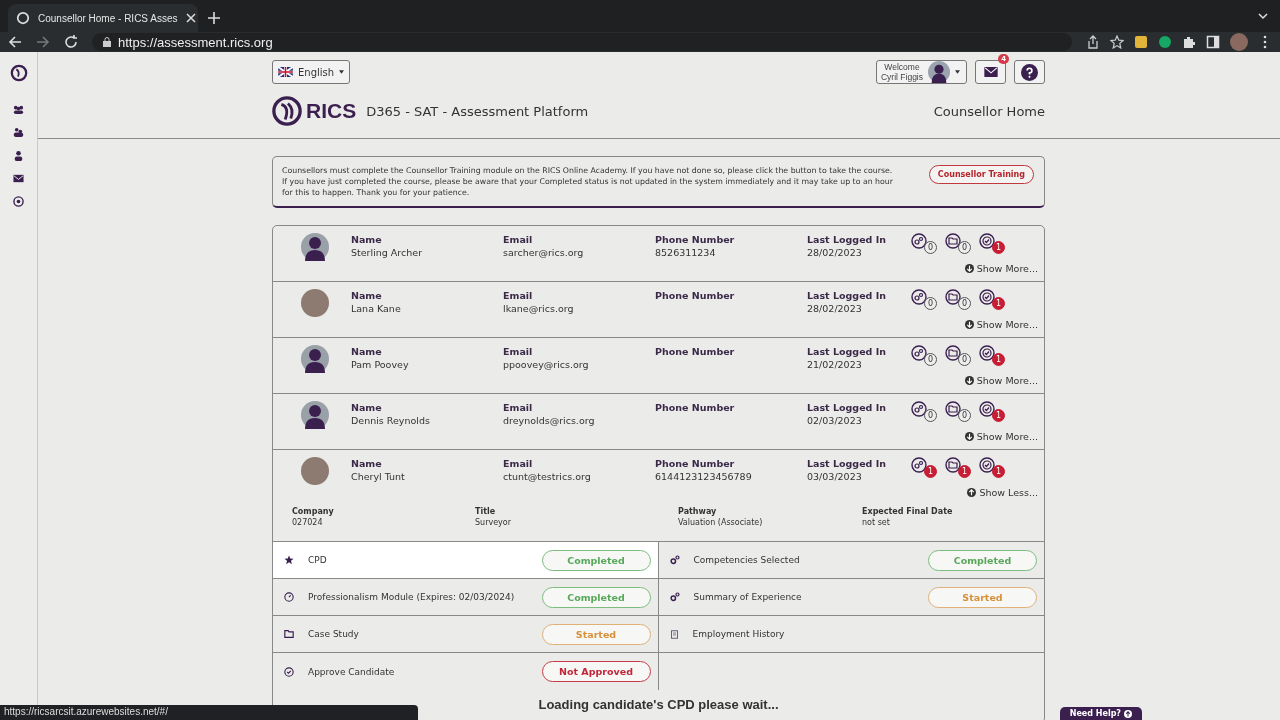 Image resolution: width=1280 pixels, height=720 pixels. Describe the element at coordinates (71, 42) in the screenshot. I see `reload-icon` at that location.